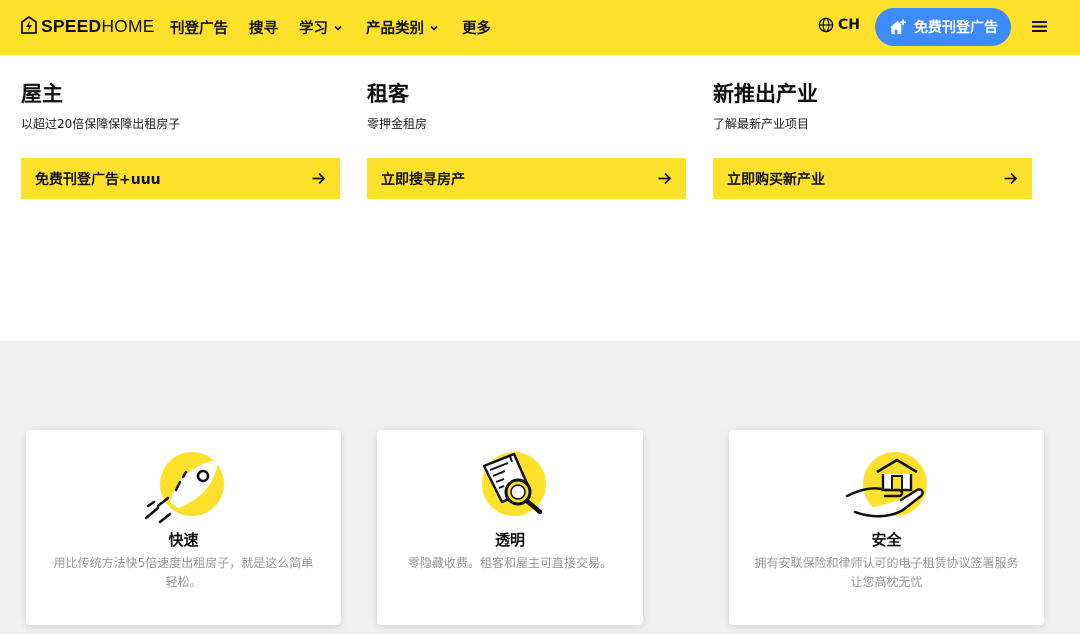  What do you see at coordinates (183, 572) in the screenshot?
I see `feature-description: 用比传统方法快5倍速度出租房子，就是这么简单轻松。` at bounding box center [183, 572].